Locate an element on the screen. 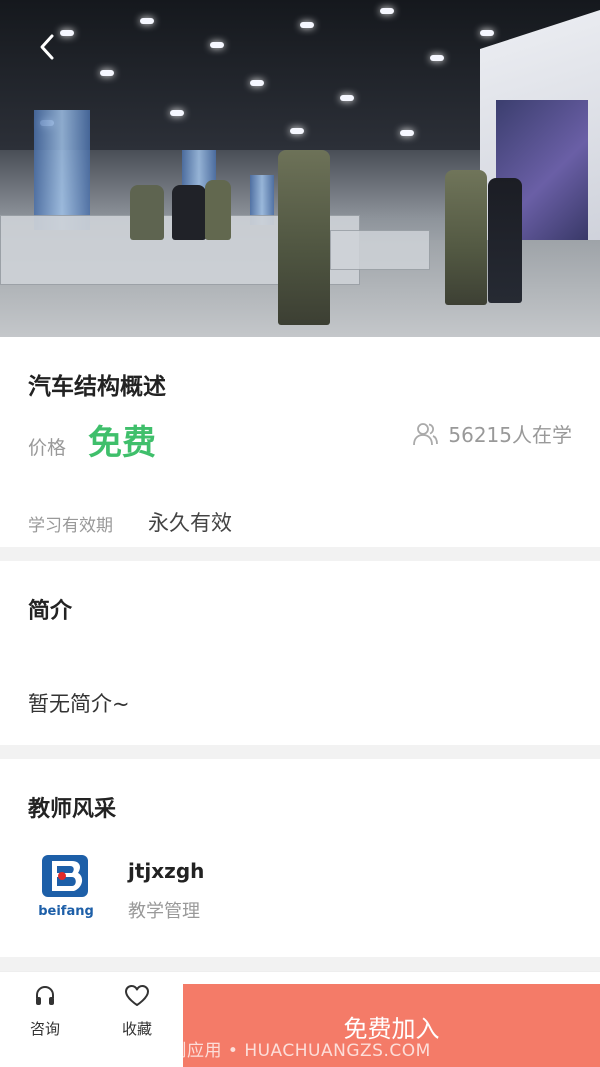 The width and height of the screenshot is (600, 1067). learner-count: 56215人在学 is located at coordinates (492, 433).